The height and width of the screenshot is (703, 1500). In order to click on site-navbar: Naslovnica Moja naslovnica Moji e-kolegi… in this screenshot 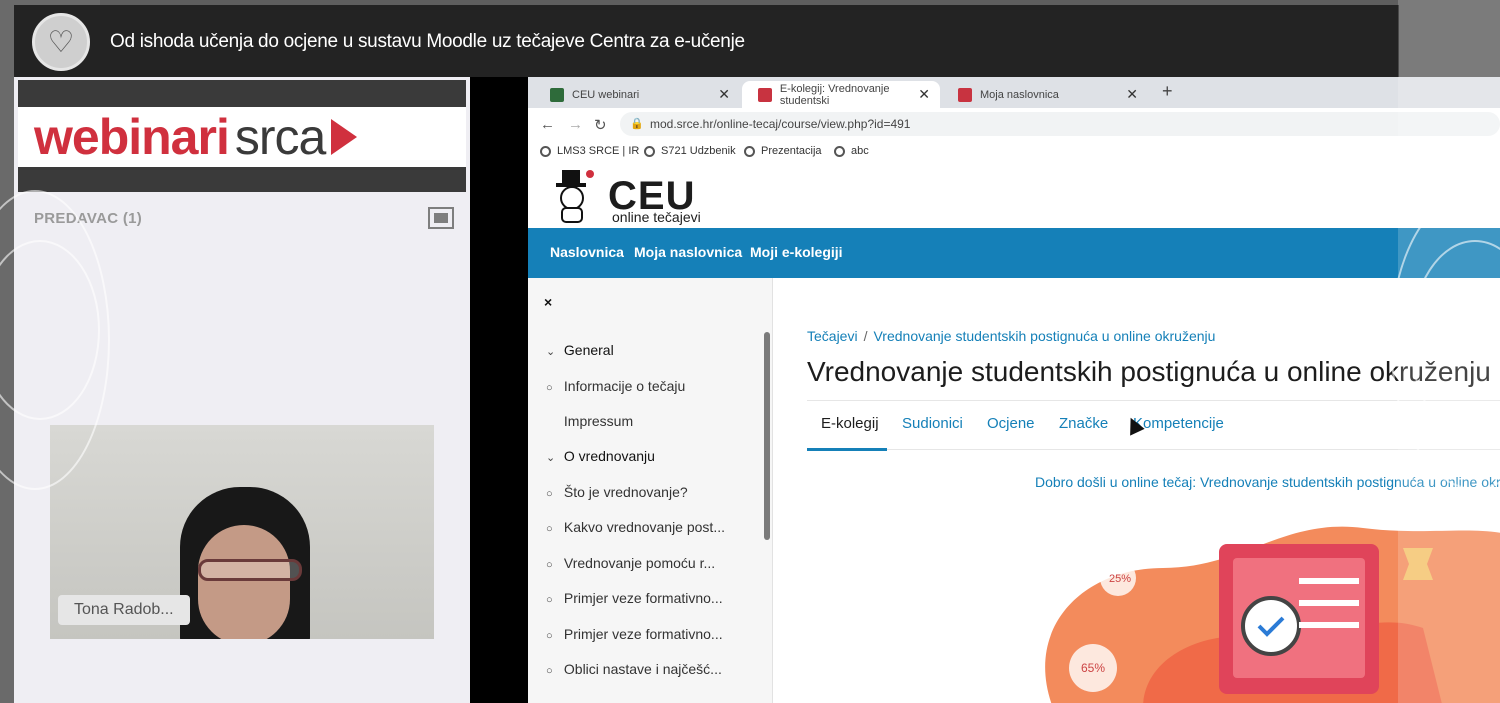, I will do `click(1014, 253)`.